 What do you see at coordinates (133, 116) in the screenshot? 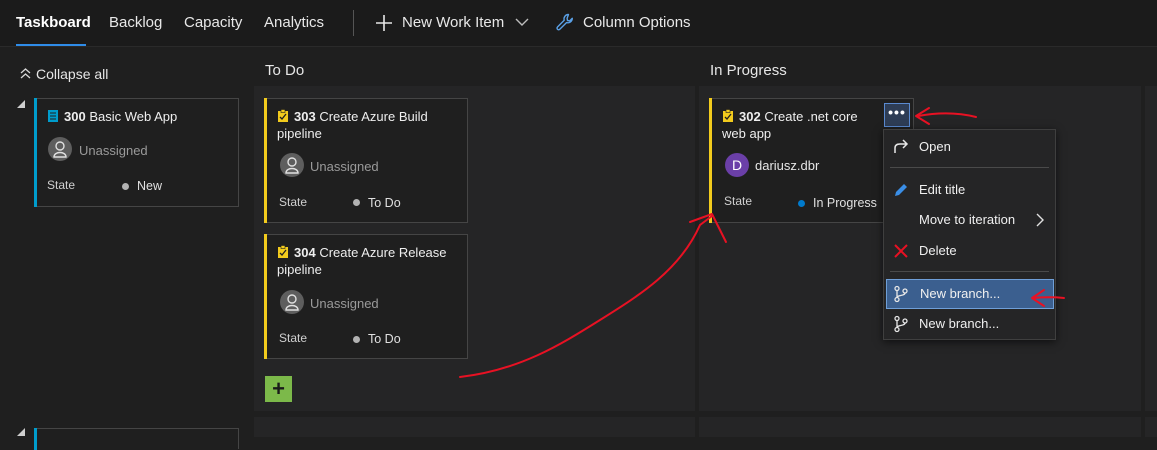
I see `card-title-text: Basic Web App` at bounding box center [133, 116].